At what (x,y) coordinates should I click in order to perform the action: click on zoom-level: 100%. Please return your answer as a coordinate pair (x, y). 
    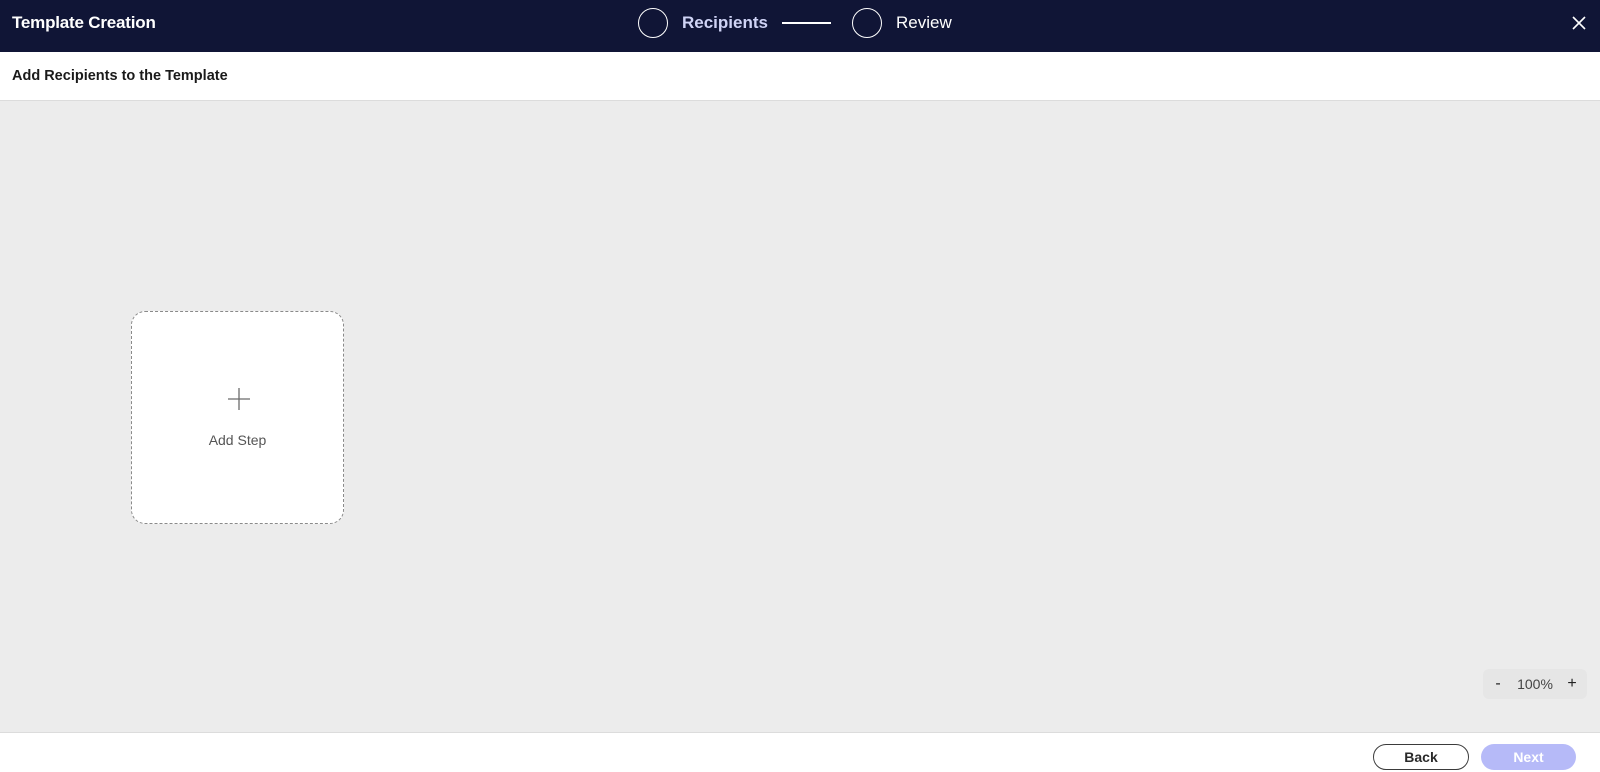
    Looking at the image, I should click on (1535, 684).